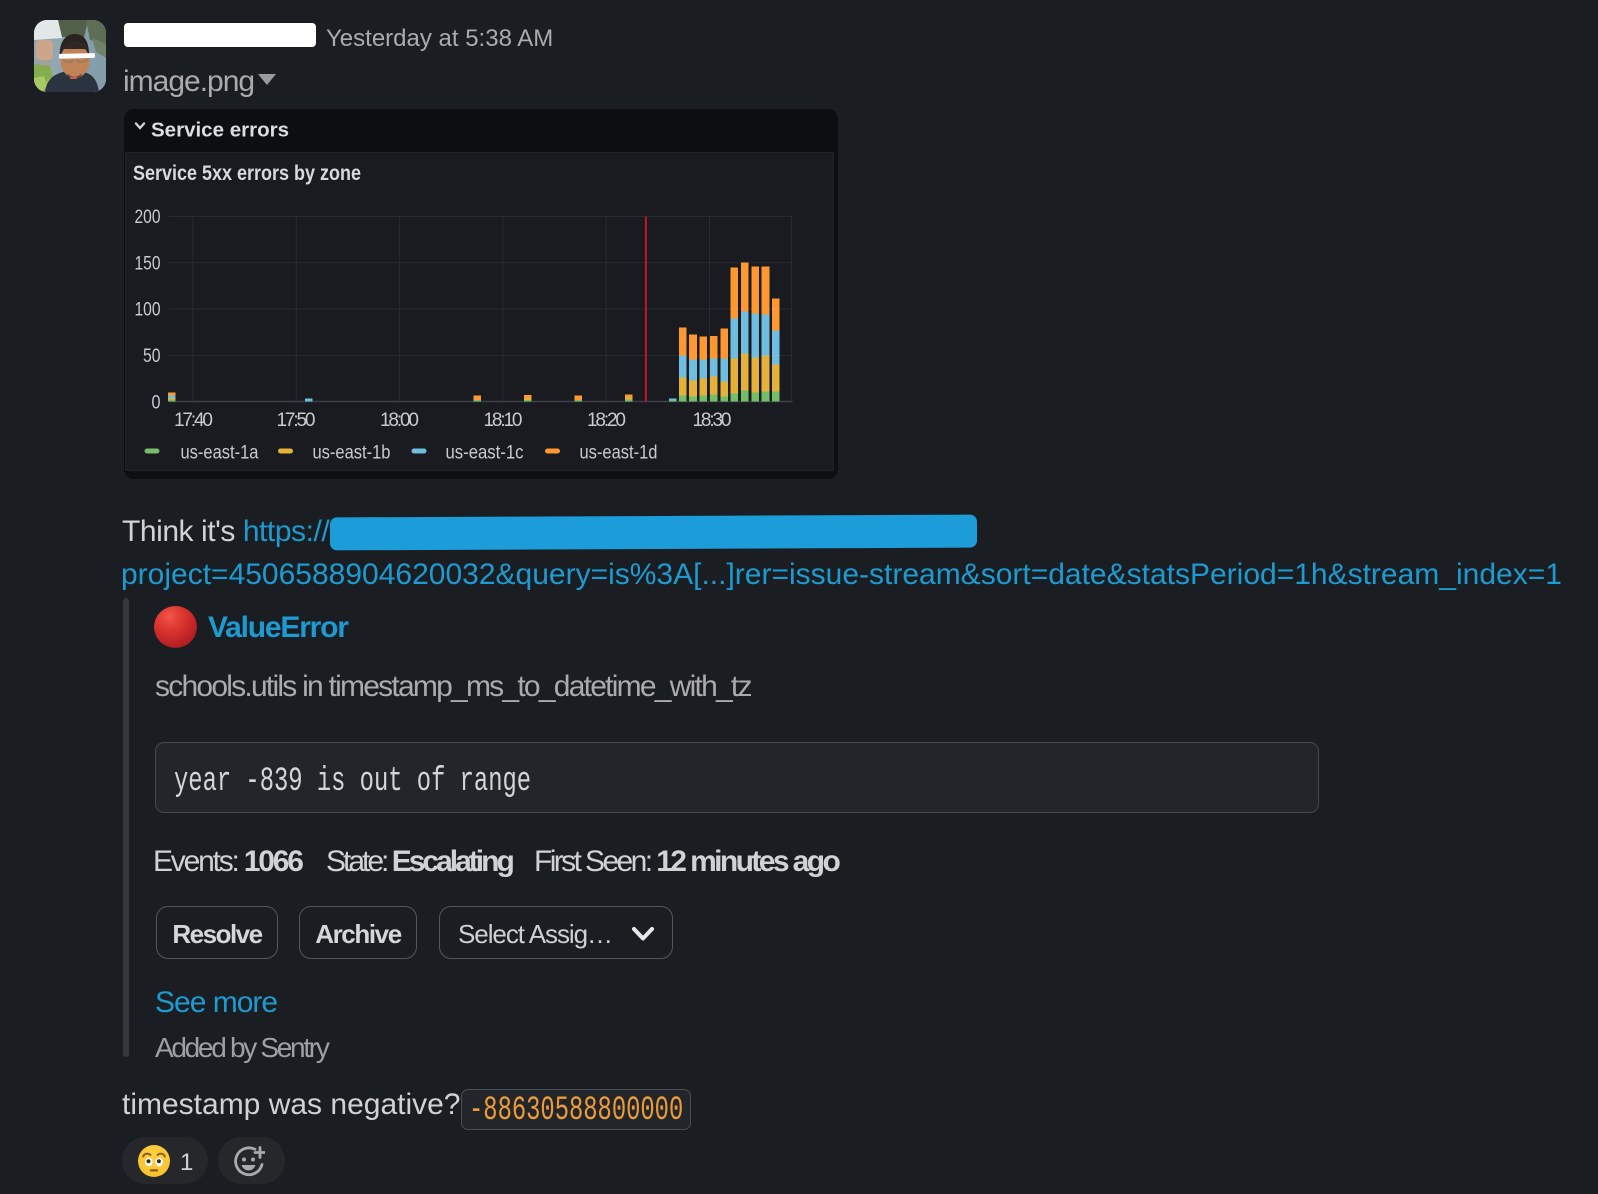 Image resolution: width=1598 pixels, height=1194 pixels. I want to click on svg-text: 200, so click(148, 217).